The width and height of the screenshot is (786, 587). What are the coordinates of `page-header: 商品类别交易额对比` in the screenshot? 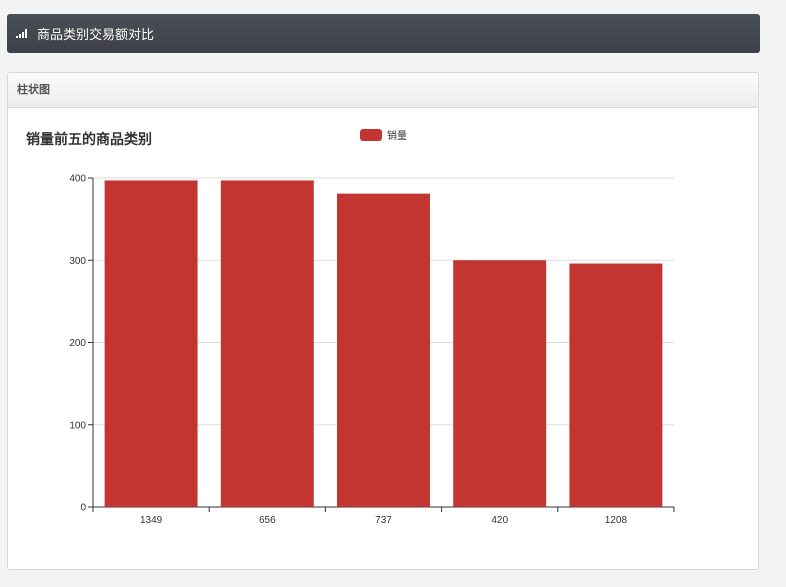 It's located at (383, 33).